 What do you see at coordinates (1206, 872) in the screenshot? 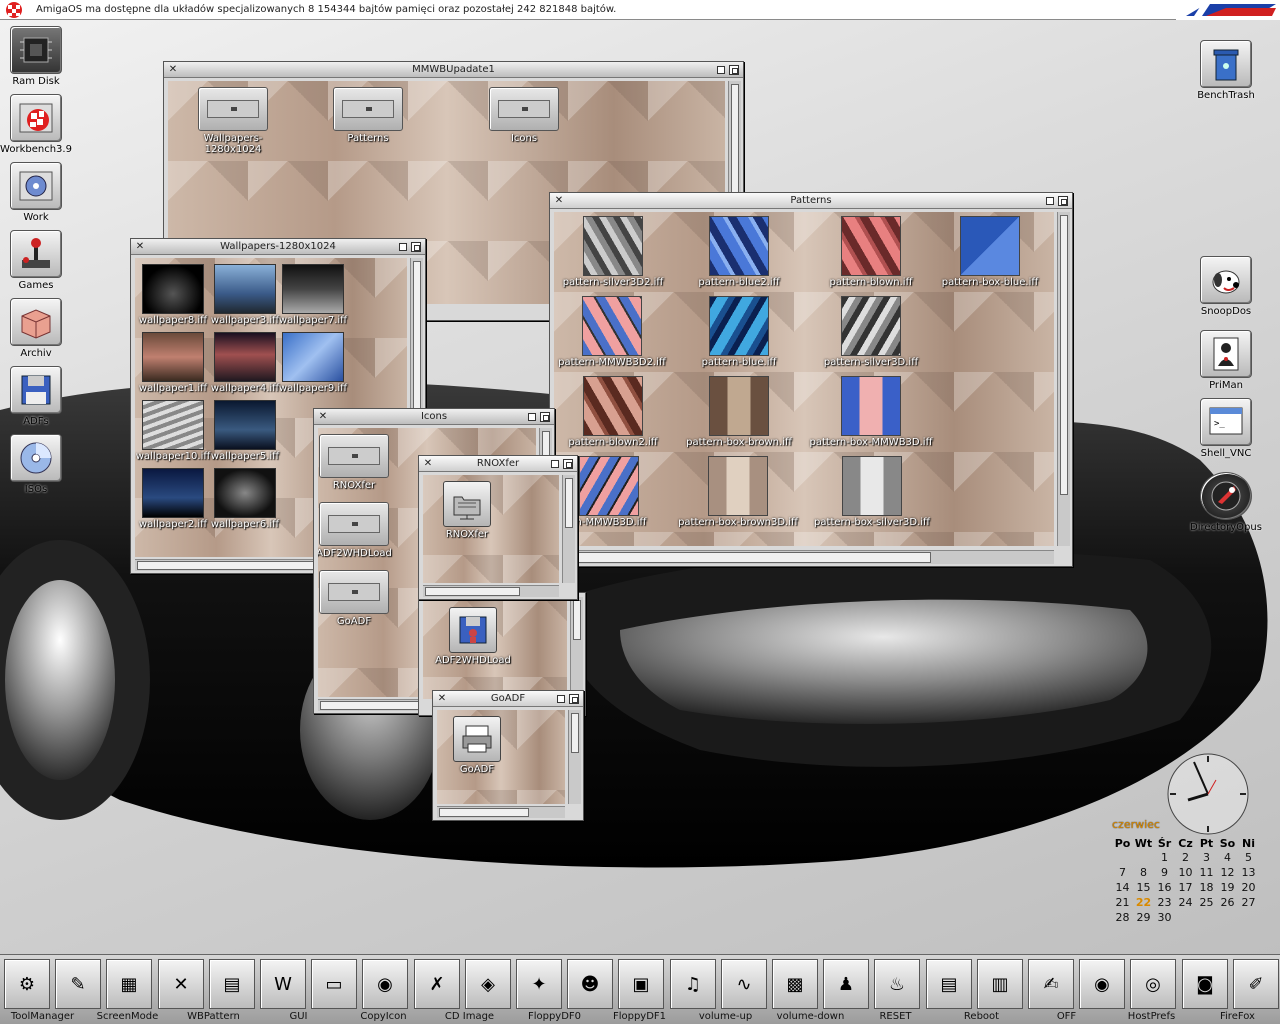
I see `calendar-day: 11` at bounding box center [1206, 872].